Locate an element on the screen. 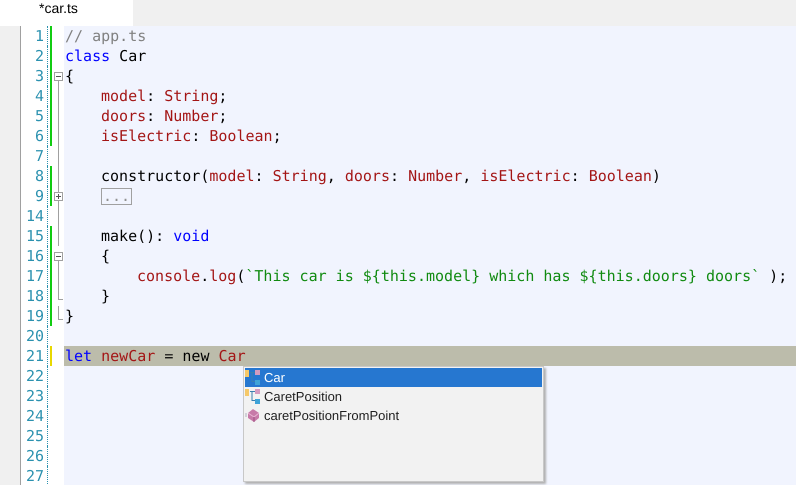  code-line: console.log(`This car is ${this.model} which has ${this.doors} doors` ); is located at coordinates (462, 276).